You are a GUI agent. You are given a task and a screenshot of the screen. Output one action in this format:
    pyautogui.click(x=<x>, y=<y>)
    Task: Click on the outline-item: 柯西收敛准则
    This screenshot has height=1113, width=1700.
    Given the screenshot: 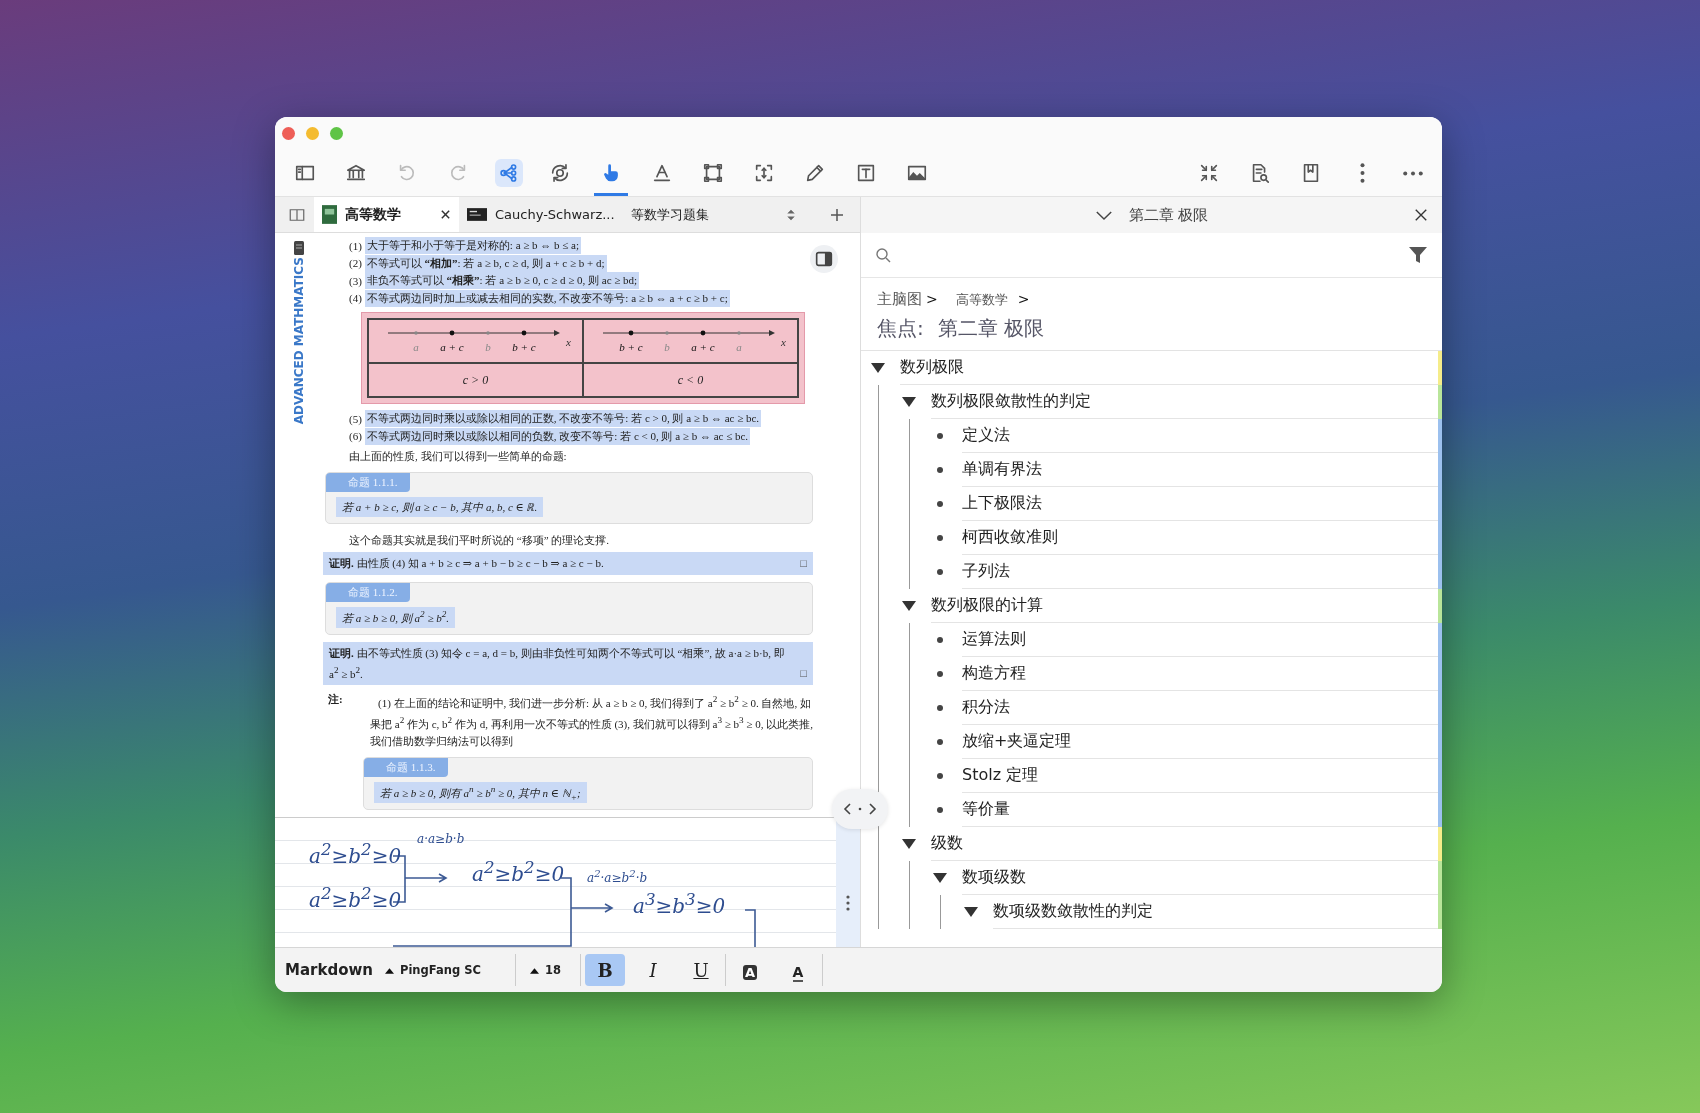 What is the action you would take?
    pyautogui.click(x=1200, y=538)
    